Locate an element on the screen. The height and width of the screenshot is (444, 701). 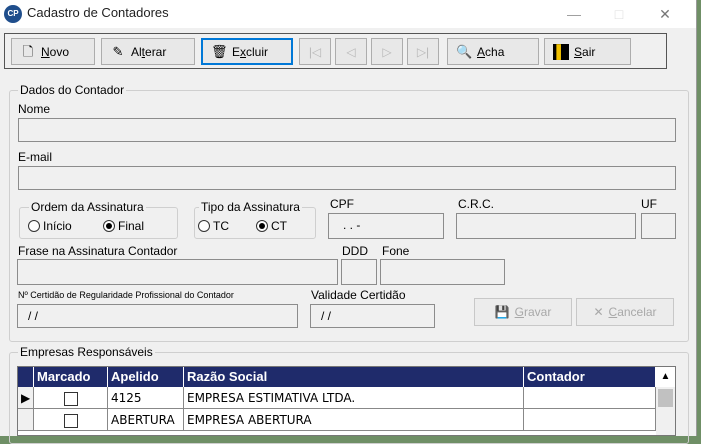
minimize-button: — is located at coordinates (574, 14).